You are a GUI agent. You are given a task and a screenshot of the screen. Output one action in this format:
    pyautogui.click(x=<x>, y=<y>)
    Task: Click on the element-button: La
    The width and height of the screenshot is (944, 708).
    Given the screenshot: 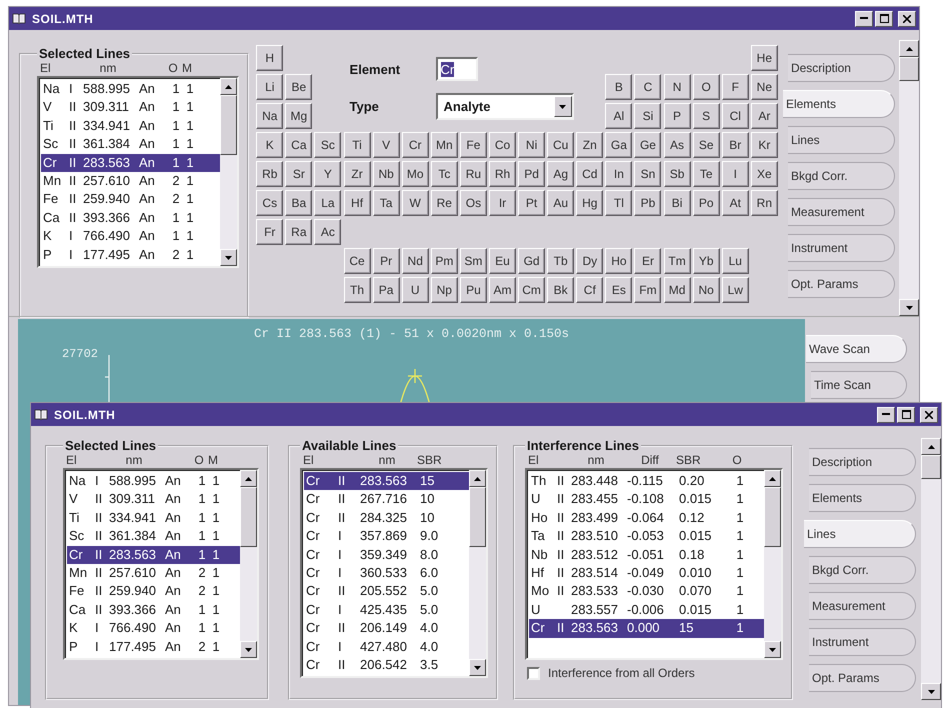 What is the action you would take?
    pyautogui.click(x=328, y=203)
    